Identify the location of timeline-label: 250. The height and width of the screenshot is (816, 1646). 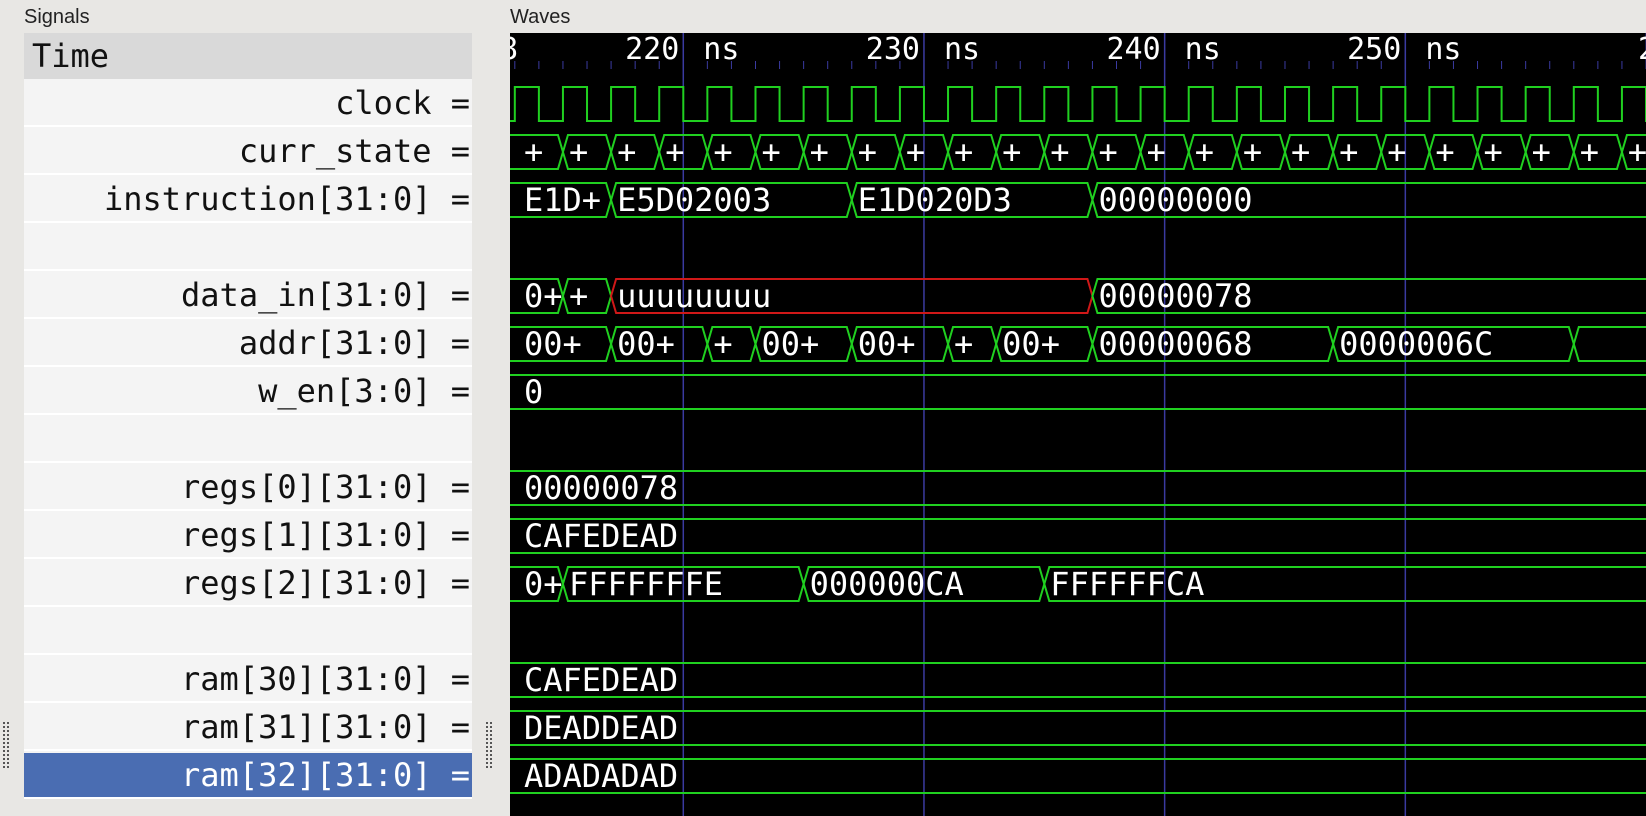
(1374, 50).